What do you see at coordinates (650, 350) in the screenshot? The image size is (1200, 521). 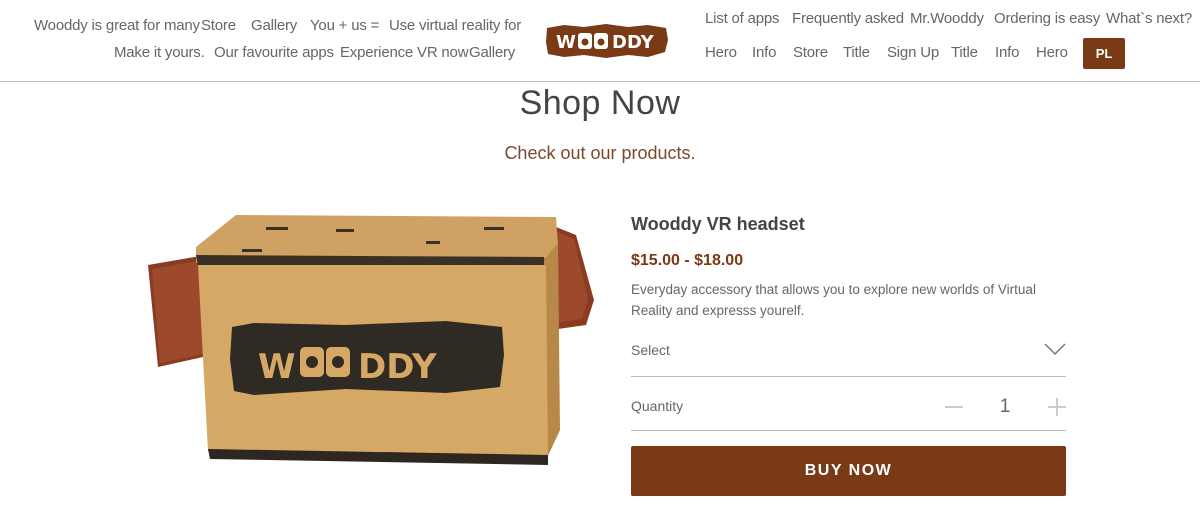 I see `select-label: Select` at bounding box center [650, 350].